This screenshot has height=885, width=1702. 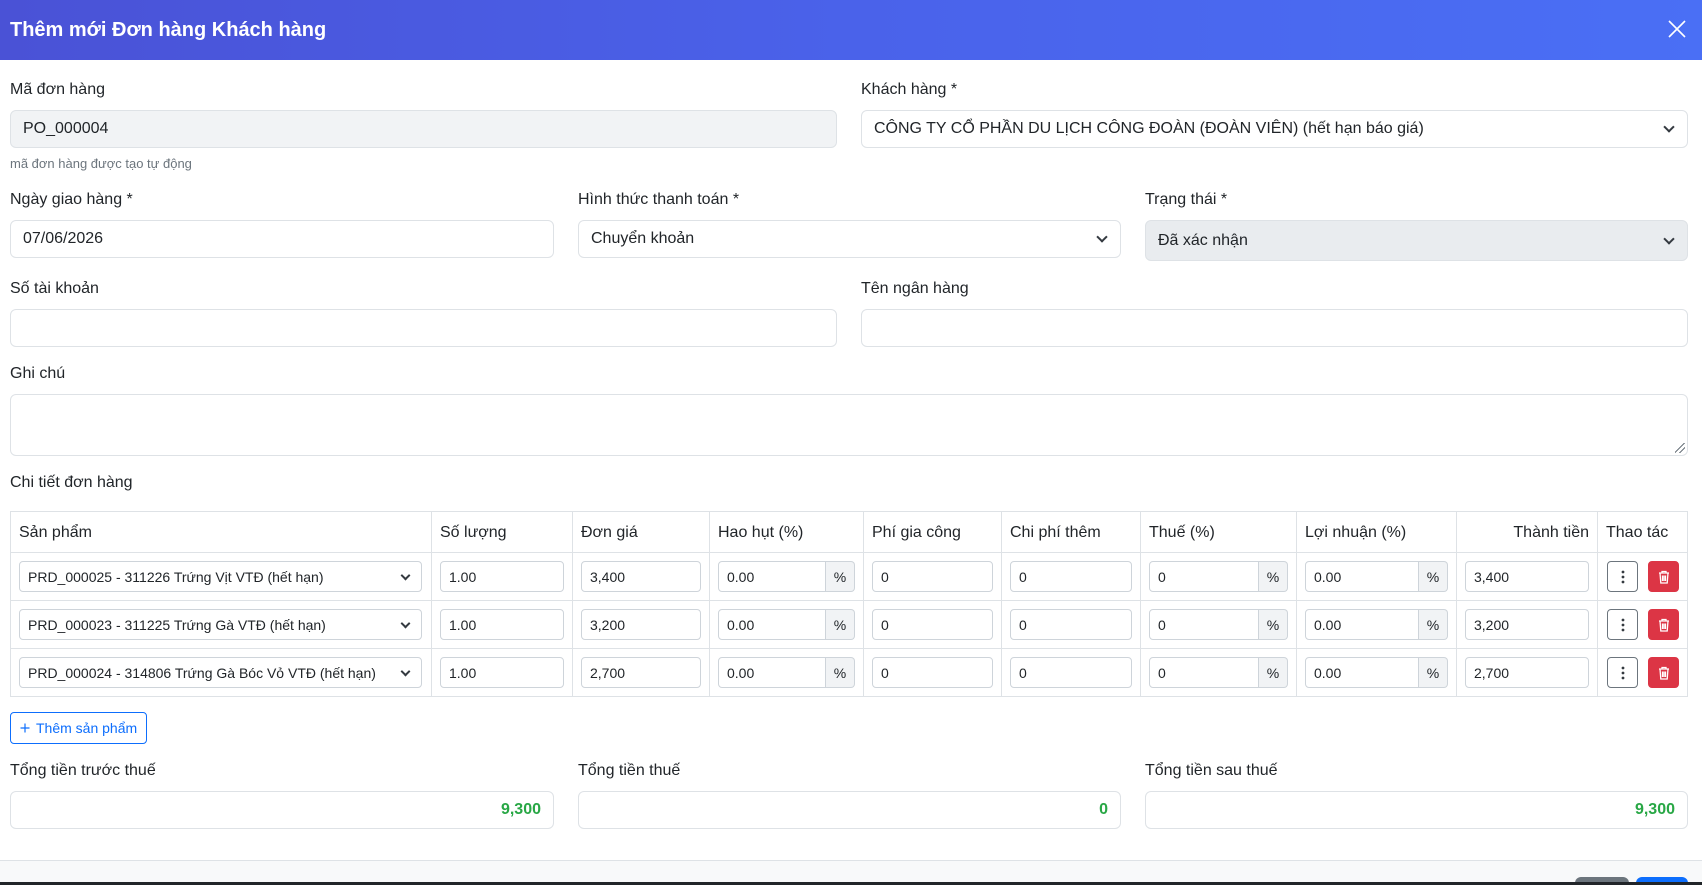 I want to click on total-value: 3,200, so click(x=1492, y=624).